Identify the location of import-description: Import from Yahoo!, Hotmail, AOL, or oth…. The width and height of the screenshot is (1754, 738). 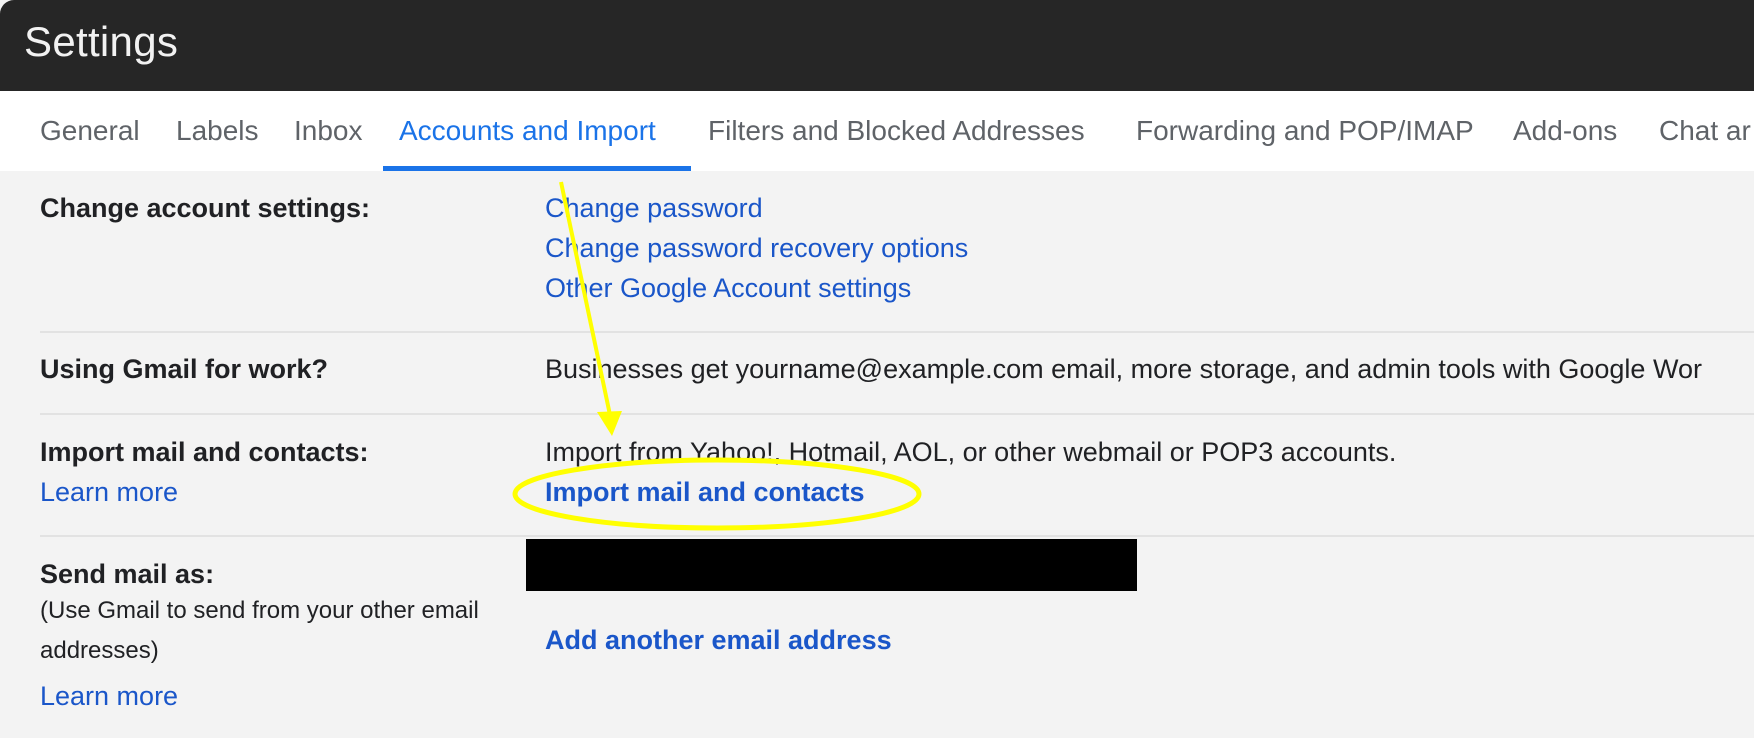
(971, 452).